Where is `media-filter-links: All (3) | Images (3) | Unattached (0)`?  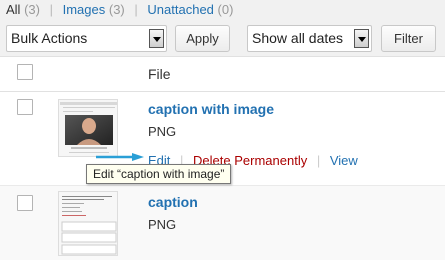 media-filter-links: All (3) | Images (3) | Unattached (0) is located at coordinates (119, 9).